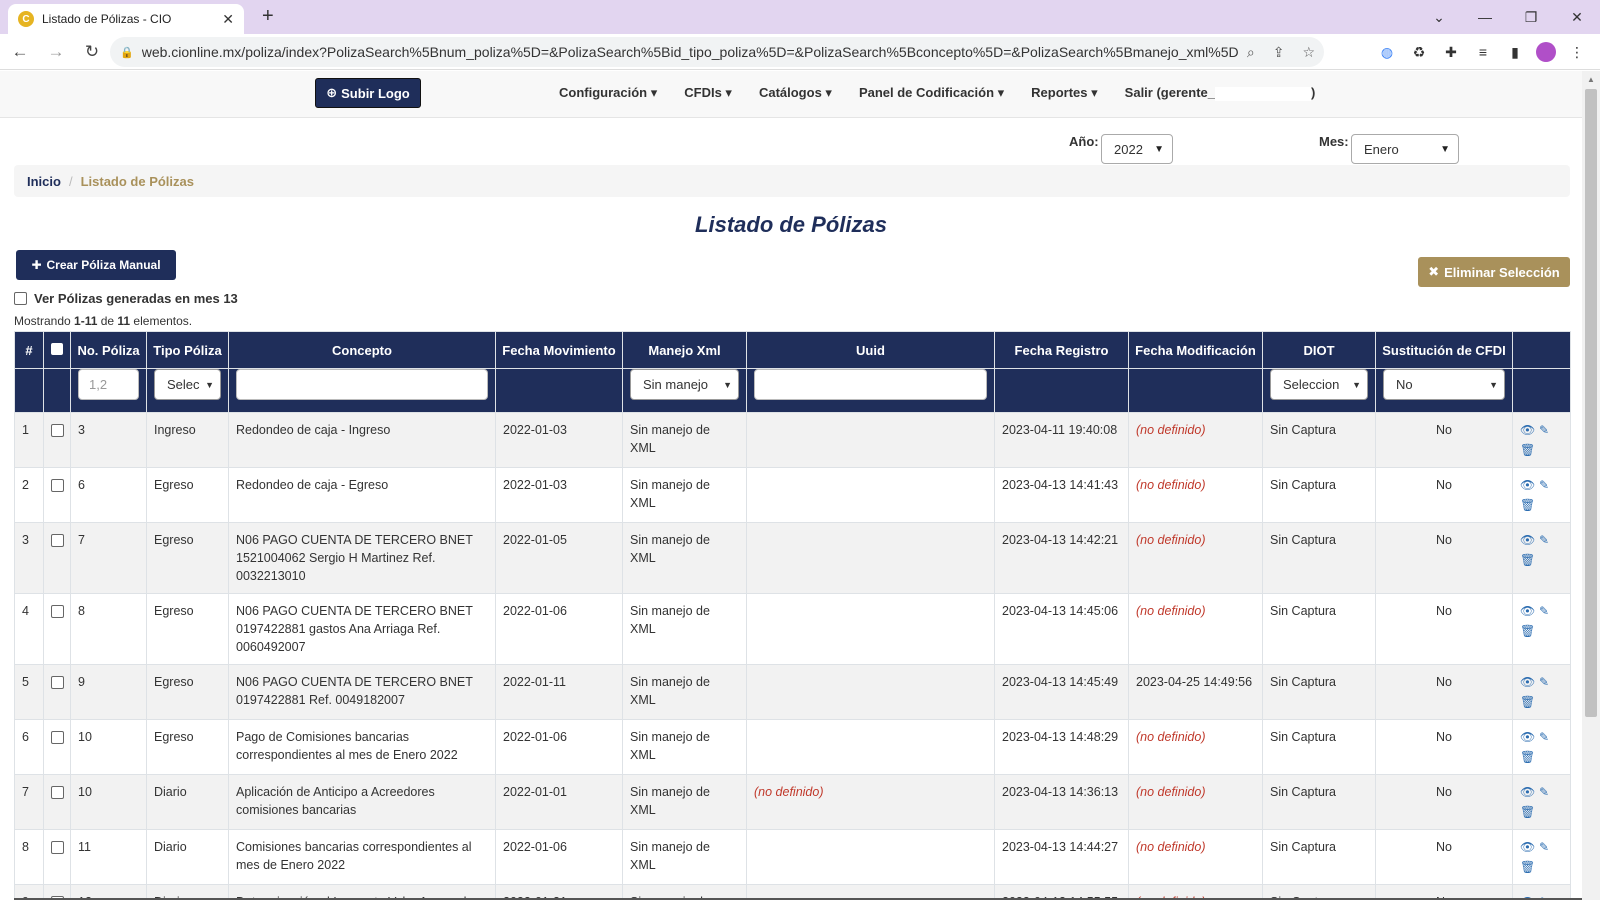 This screenshot has width=1600, height=900. What do you see at coordinates (187, 384) in the screenshot?
I see `tipo-poliza-filter-select: Selec ▼` at bounding box center [187, 384].